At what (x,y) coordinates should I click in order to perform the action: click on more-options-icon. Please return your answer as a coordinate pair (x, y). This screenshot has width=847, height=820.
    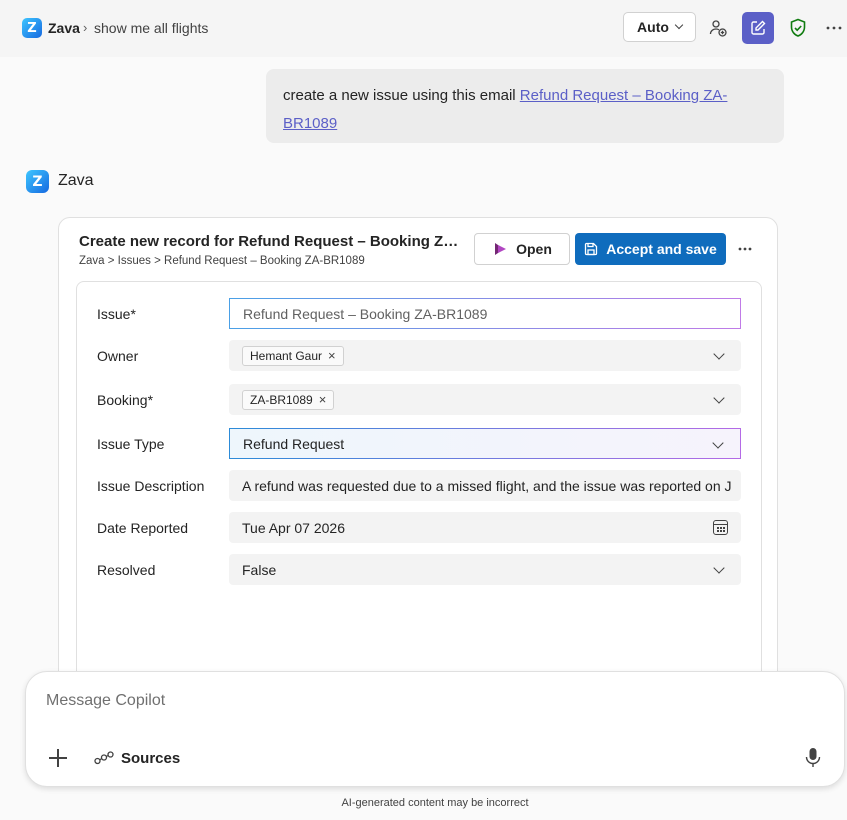
    Looking at the image, I should click on (834, 28).